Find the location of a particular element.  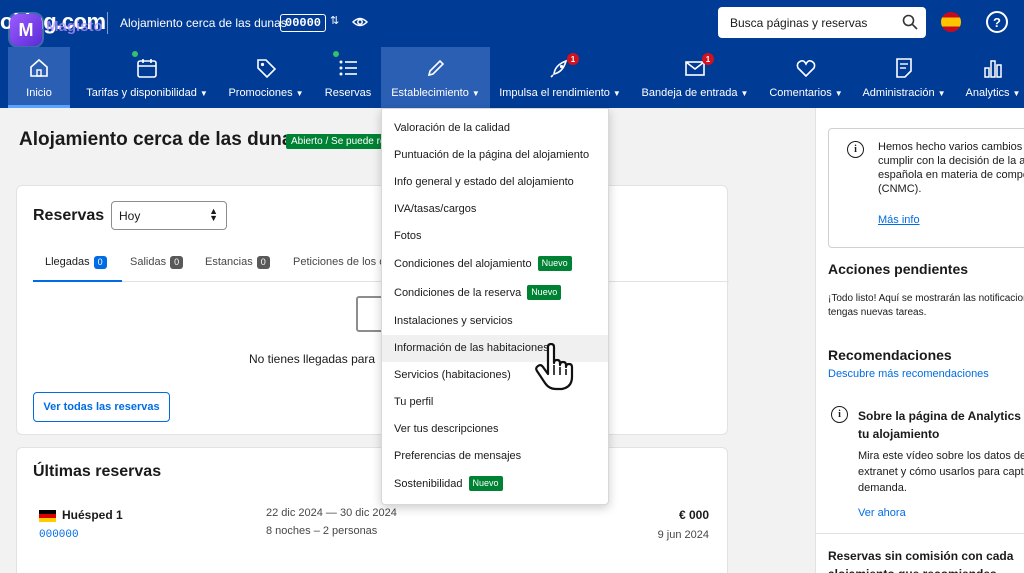

bar-chart-icon is located at coordinates (993, 69).